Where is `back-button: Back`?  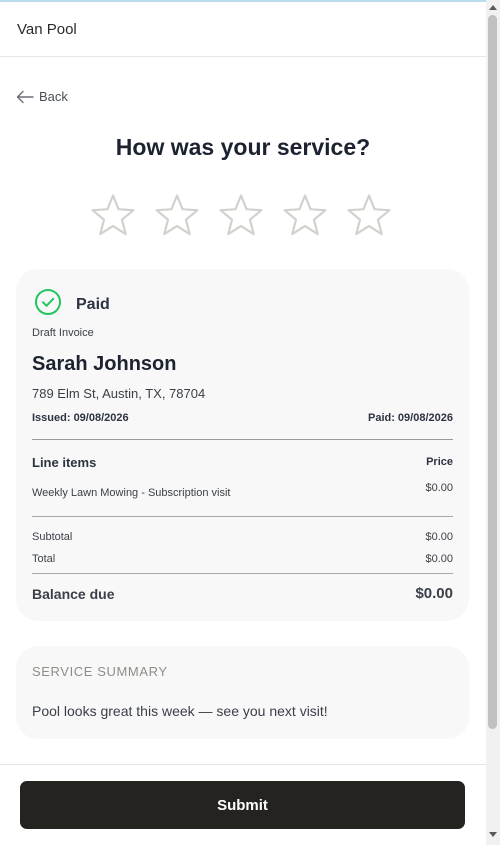
back-button: Back is located at coordinates (42, 96).